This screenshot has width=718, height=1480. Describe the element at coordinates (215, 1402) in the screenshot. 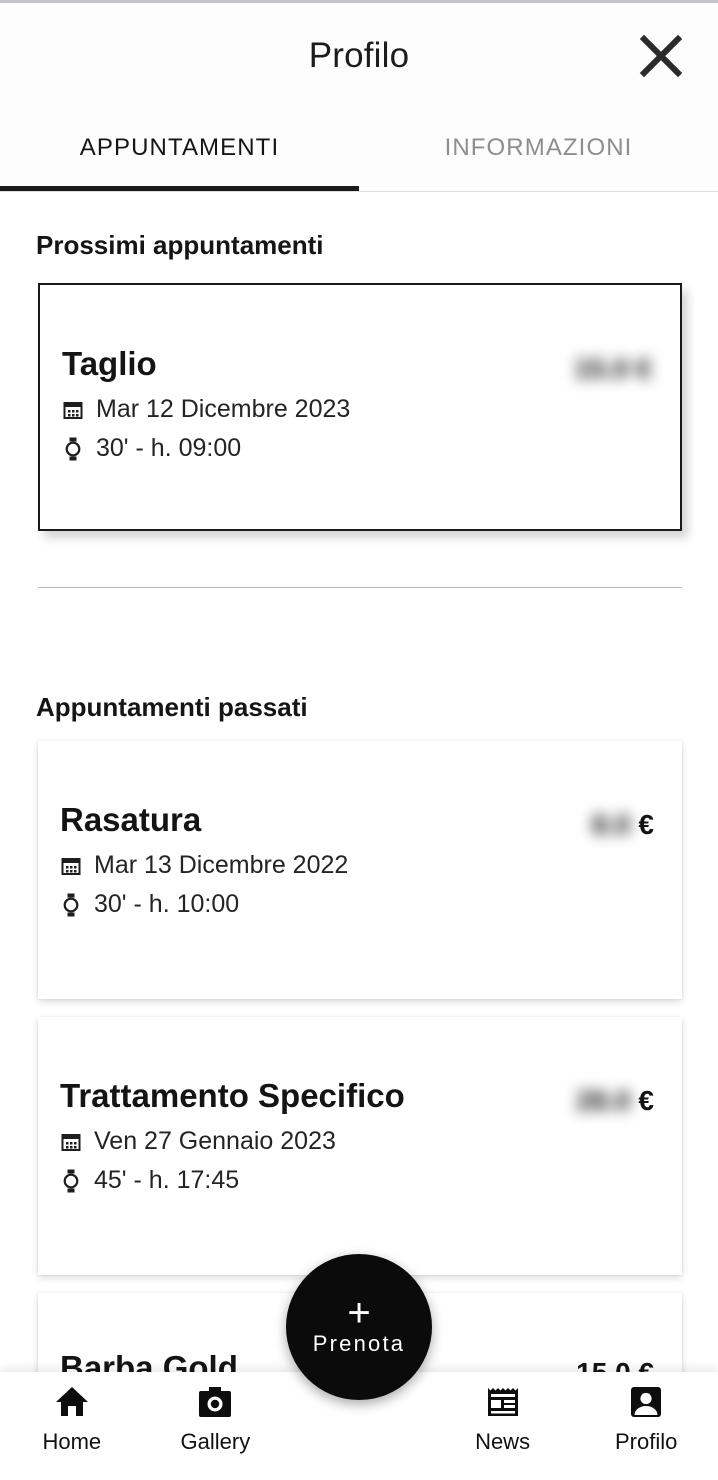

I see `camera-icon` at that location.